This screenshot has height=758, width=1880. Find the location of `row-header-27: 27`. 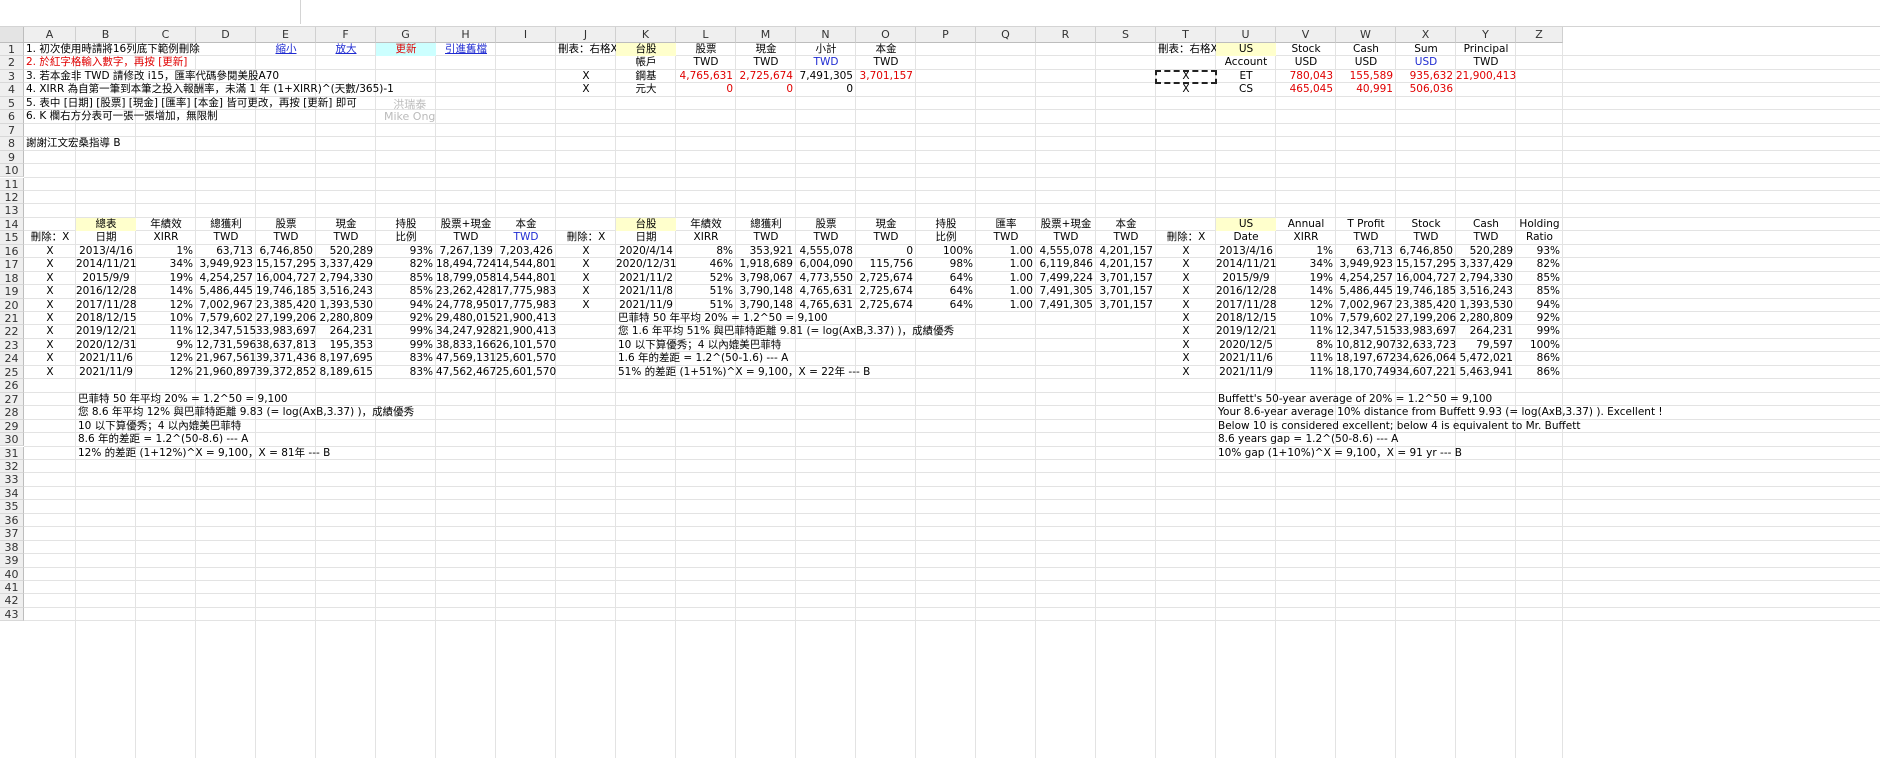

row-header-27: 27 is located at coordinates (12, 399).